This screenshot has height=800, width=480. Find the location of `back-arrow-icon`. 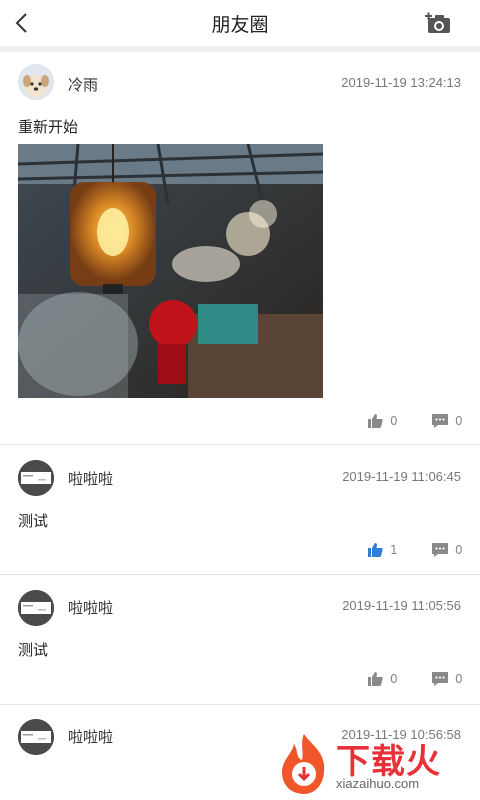

back-arrow-icon is located at coordinates (23, 23).